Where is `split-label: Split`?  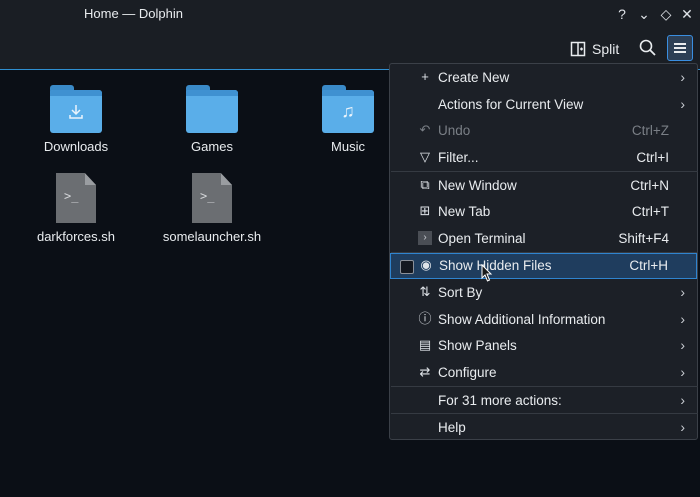 split-label: Split is located at coordinates (606, 49).